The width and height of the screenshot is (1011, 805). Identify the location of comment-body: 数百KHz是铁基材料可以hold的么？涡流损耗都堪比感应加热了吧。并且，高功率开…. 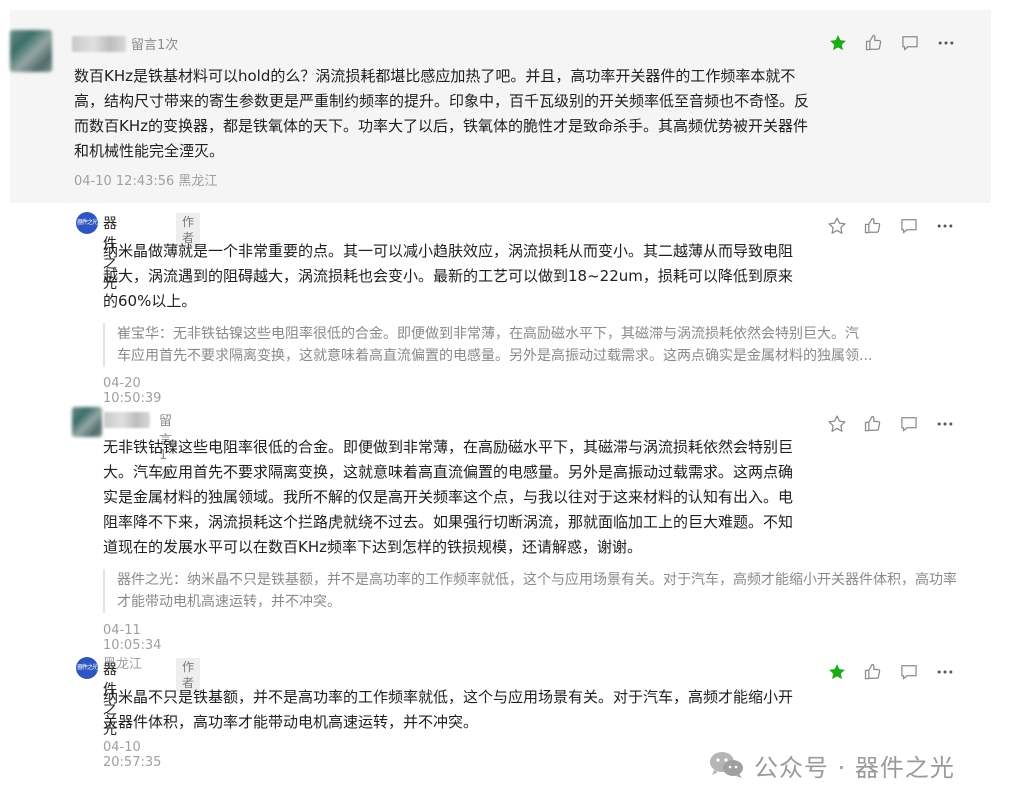
(442, 113).